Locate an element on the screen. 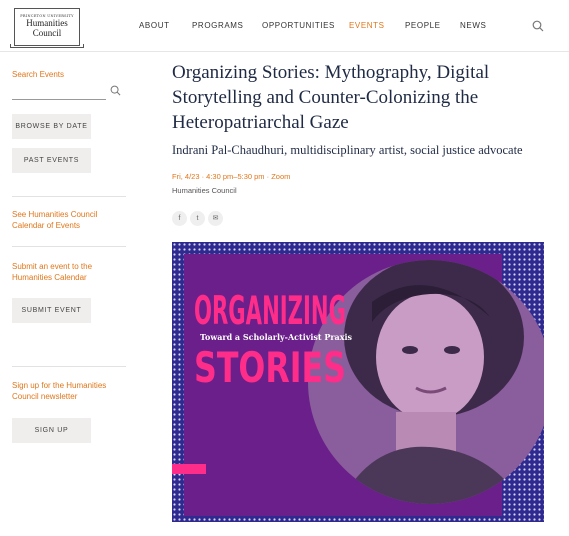 The image size is (569, 536). event-organizer: Humanities Council is located at coordinates (204, 190).